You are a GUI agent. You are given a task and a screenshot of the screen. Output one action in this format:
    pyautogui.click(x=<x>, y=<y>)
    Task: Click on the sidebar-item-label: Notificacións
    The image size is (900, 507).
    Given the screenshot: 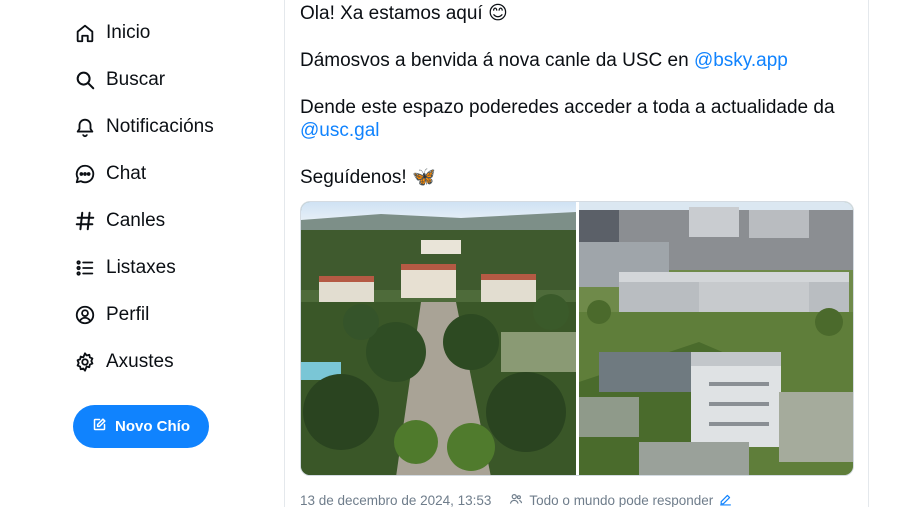 What is the action you would take?
    pyautogui.click(x=160, y=126)
    